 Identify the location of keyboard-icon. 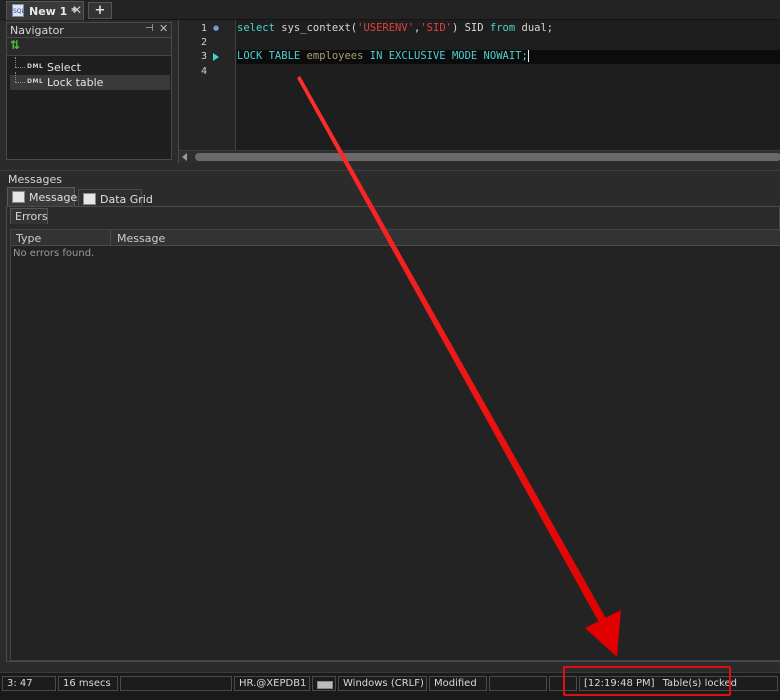
(325, 685).